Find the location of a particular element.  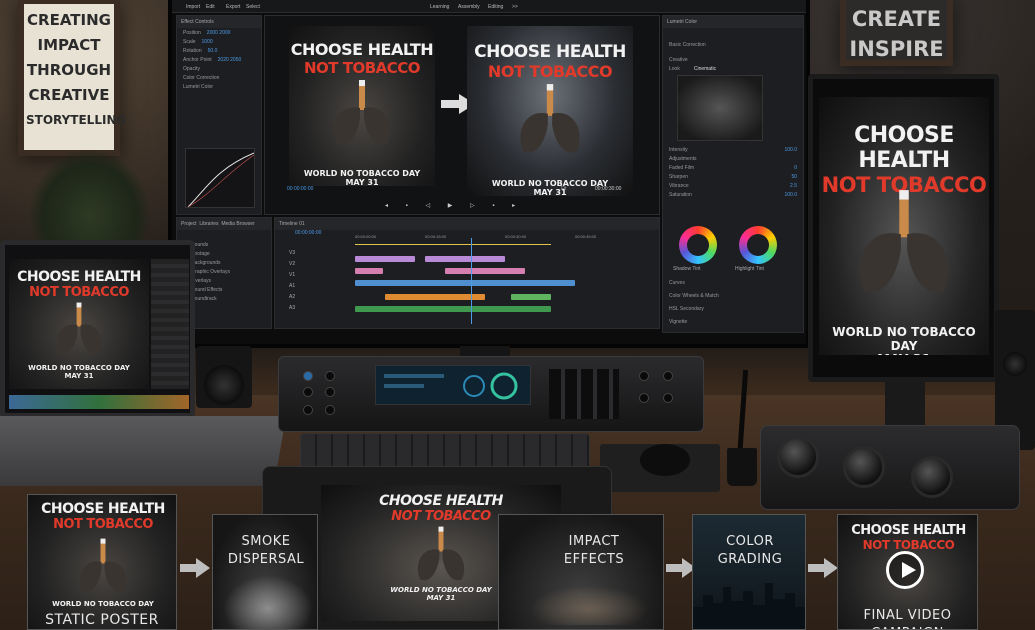

effect-row: Position 2000 2000 is located at coordinates (219, 32).